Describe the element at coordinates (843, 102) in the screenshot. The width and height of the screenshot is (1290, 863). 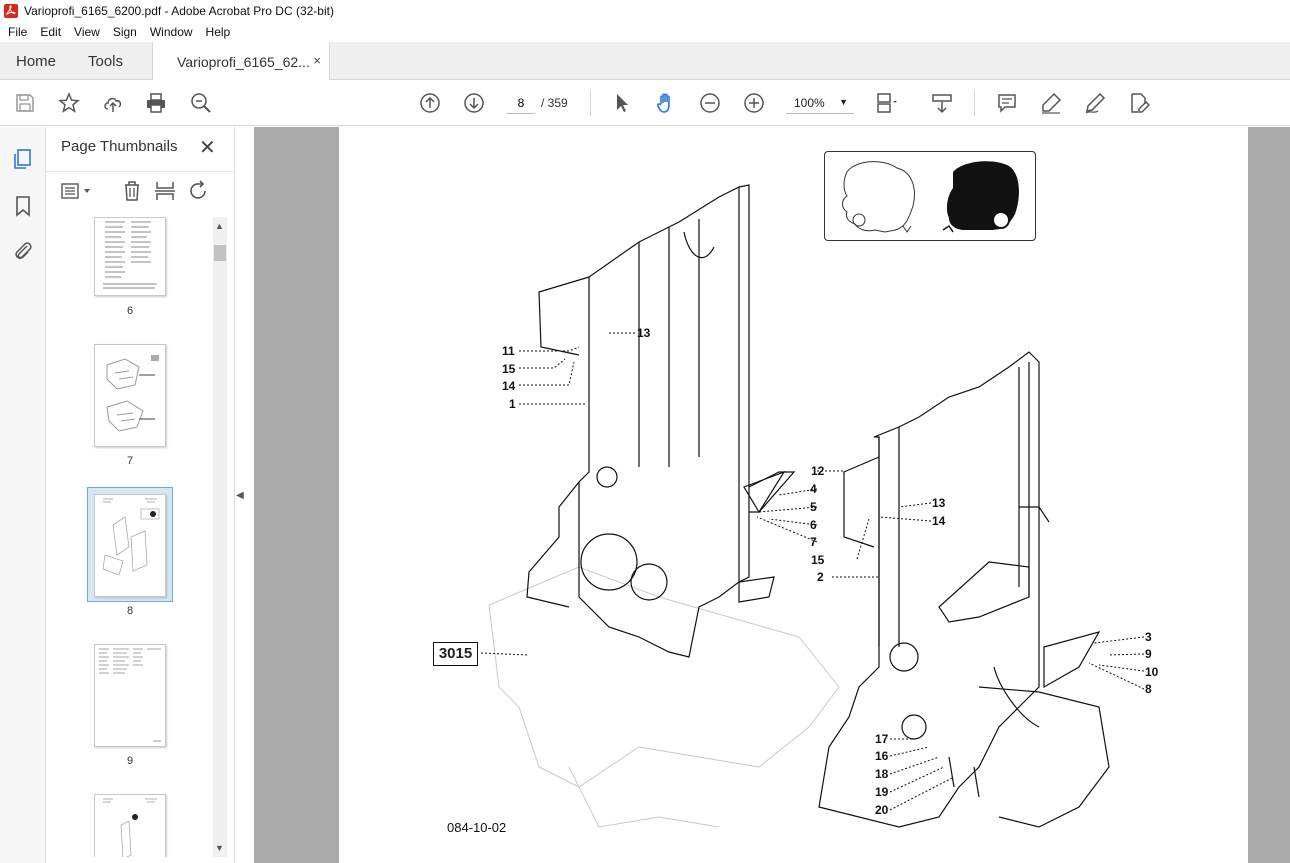
I see `chevron-down-icon: ▼` at that location.